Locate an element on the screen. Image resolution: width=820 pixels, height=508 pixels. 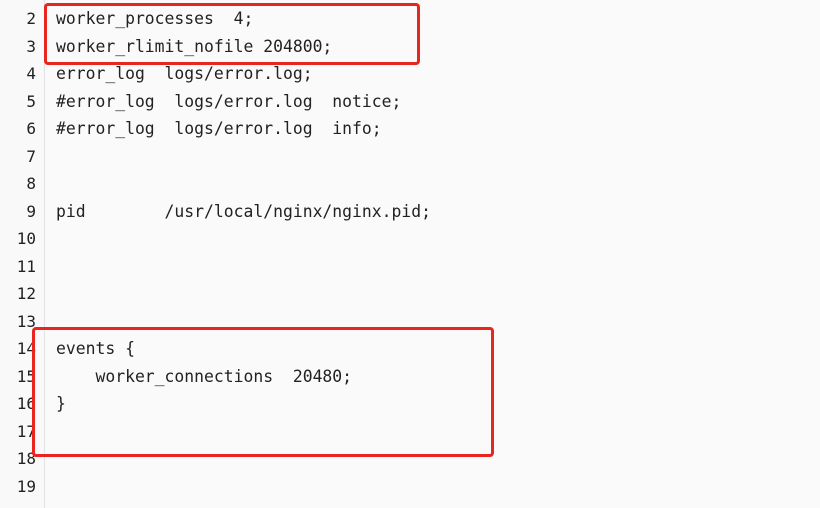
line-9: 9 pid /usr/local/nginx/nginx.pid; is located at coordinates (410, 211).